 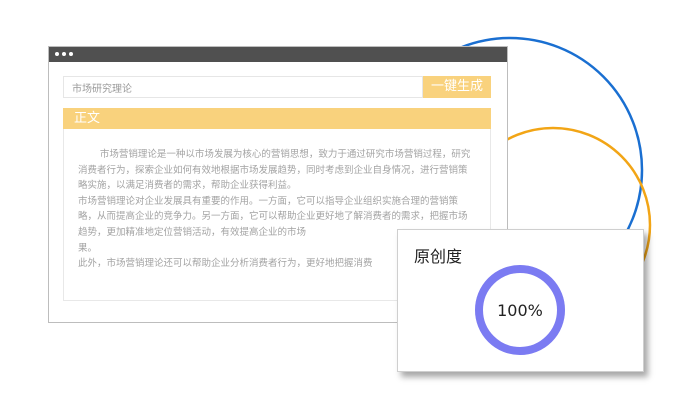 What do you see at coordinates (277, 118) in the screenshot?
I see `body-section-header: 正文` at bounding box center [277, 118].